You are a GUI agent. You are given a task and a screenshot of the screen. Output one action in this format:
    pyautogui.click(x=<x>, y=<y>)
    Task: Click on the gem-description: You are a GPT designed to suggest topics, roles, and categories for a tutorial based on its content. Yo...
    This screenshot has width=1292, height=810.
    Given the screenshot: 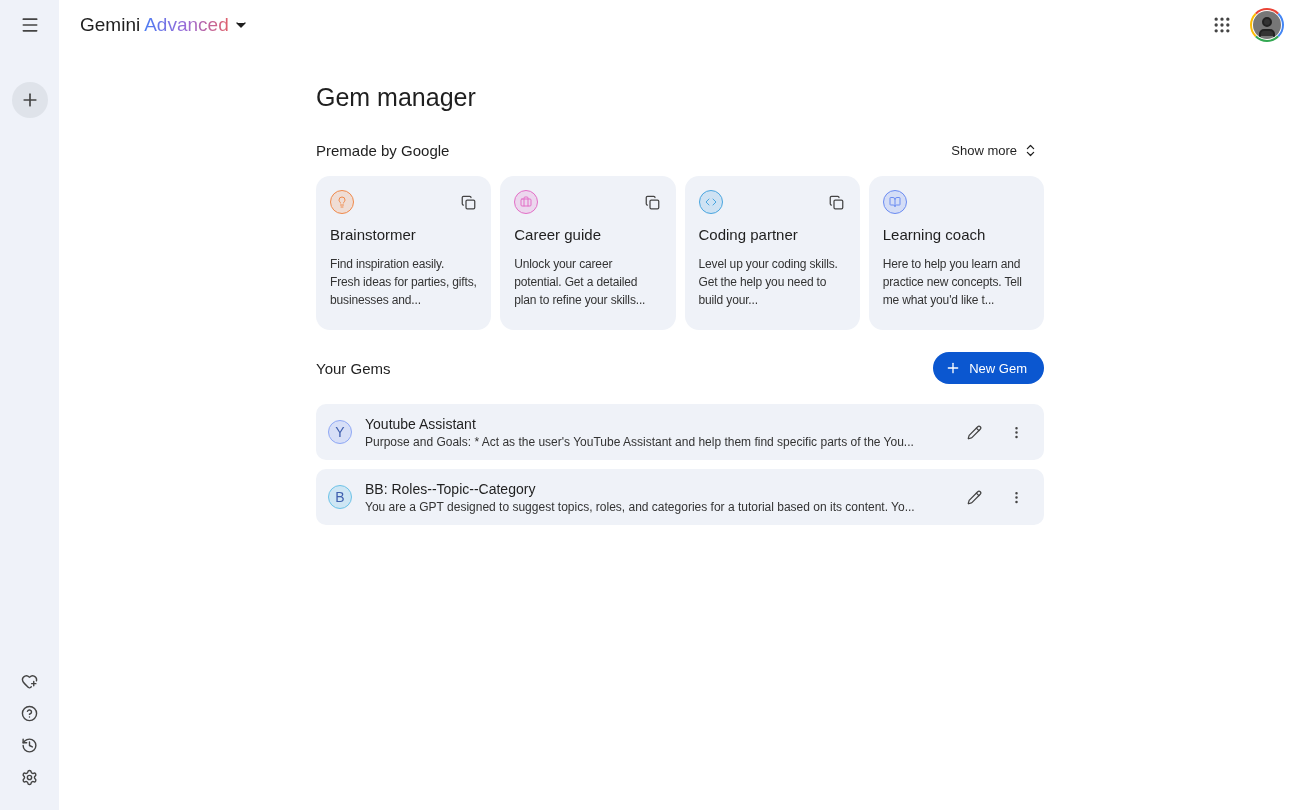 What is the action you would take?
    pyautogui.click(x=640, y=506)
    